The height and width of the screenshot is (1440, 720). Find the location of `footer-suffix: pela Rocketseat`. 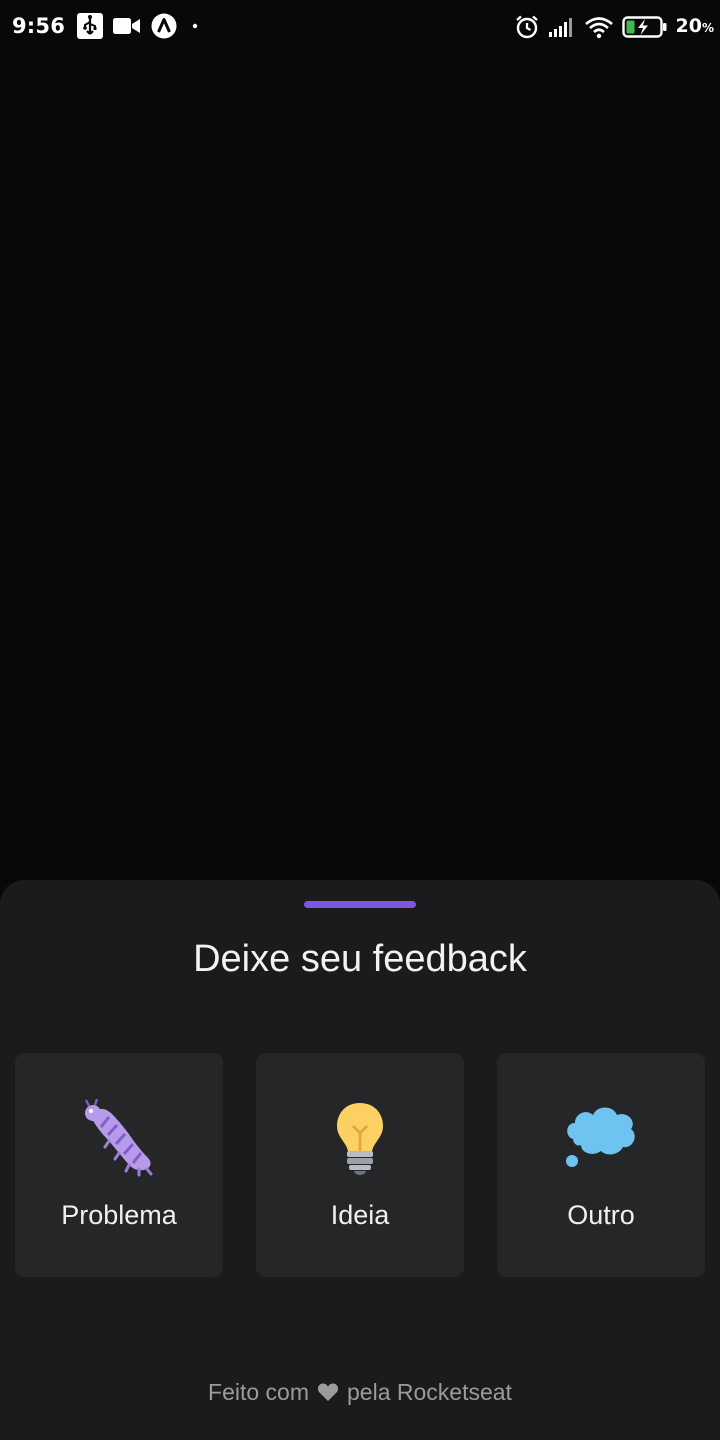

footer-suffix: pela Rocketseat is located at coordinates (429, 1392).